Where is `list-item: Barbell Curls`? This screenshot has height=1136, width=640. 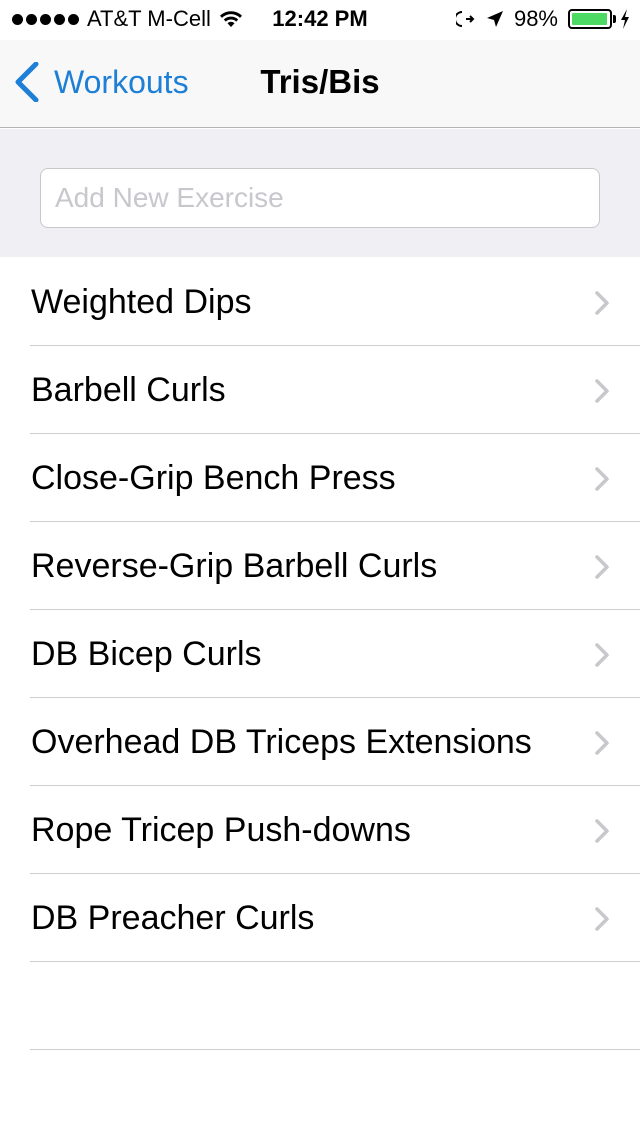
list-item: Barbell Curls is located at coordinates (320, 390).